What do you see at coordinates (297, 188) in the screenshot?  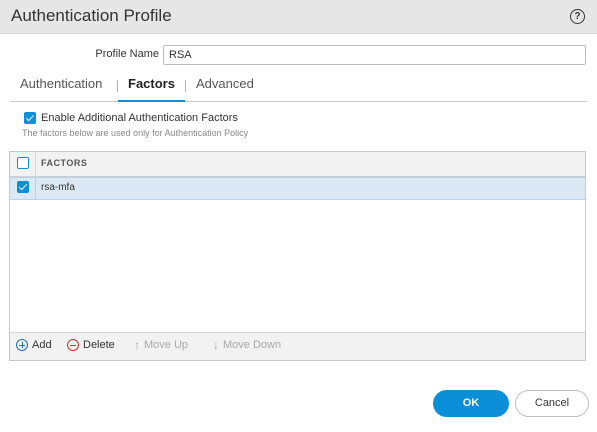 I see `table-row: rsa-mfa` at bounding box center [297, 188].